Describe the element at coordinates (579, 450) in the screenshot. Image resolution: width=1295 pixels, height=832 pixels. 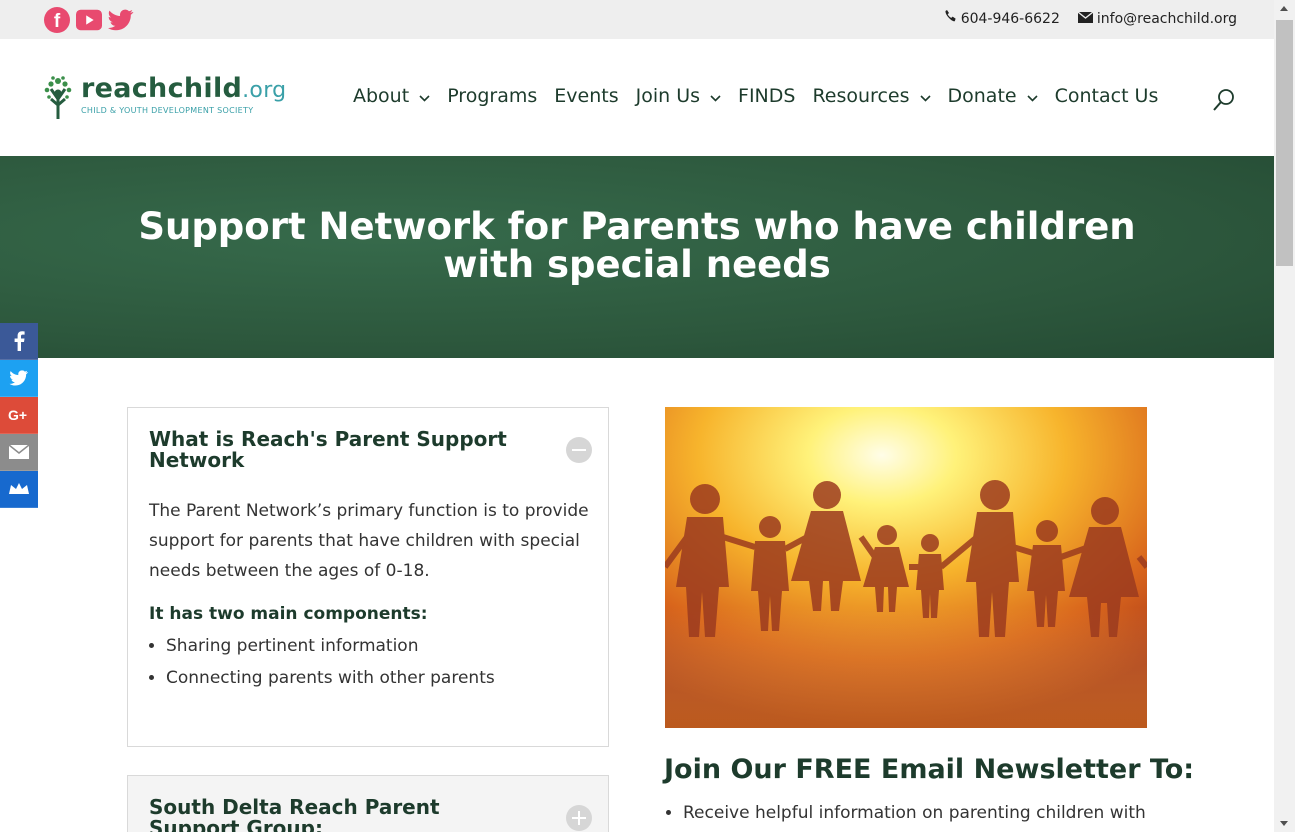
I see `collapse-icon` at that location.